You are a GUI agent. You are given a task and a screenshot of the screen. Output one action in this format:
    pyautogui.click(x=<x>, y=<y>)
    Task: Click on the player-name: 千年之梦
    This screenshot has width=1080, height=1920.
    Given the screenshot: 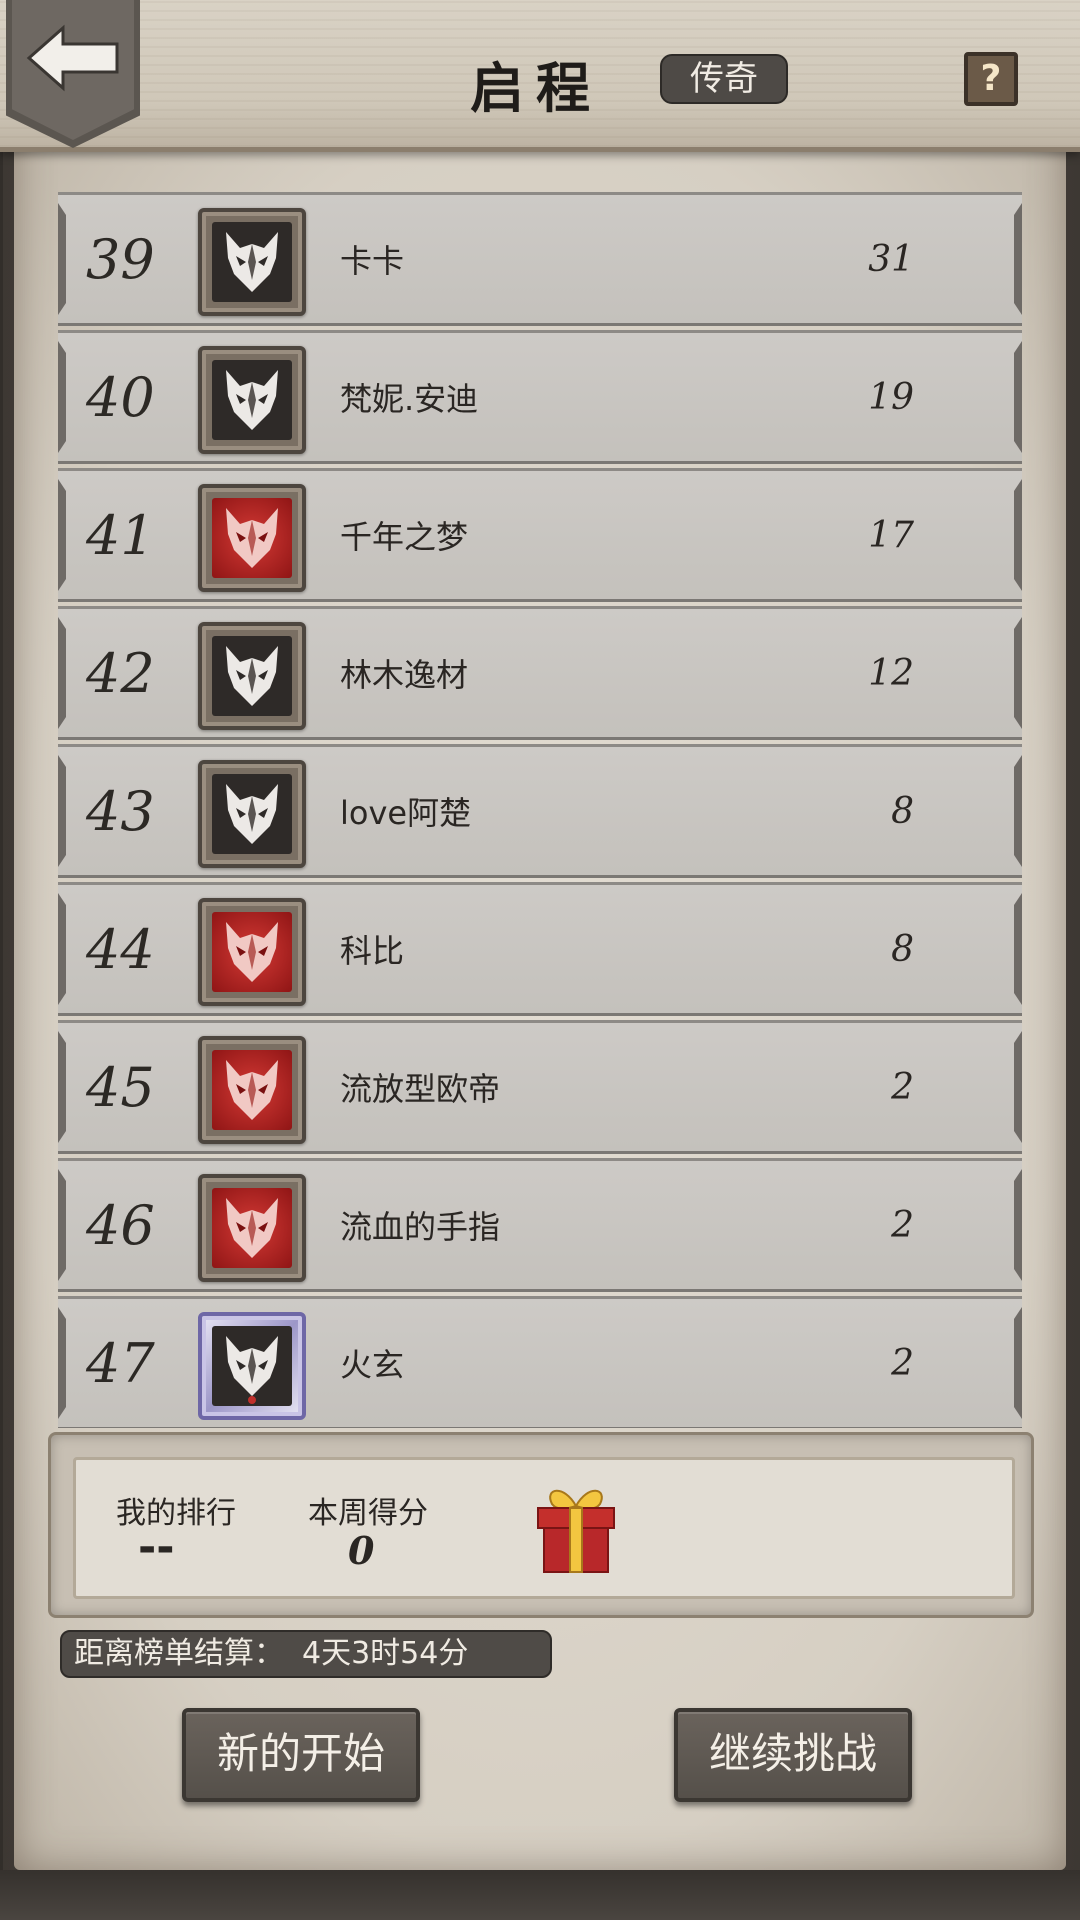 What is the action you would take?
    pyautogui.click(x=404, y=537)
    